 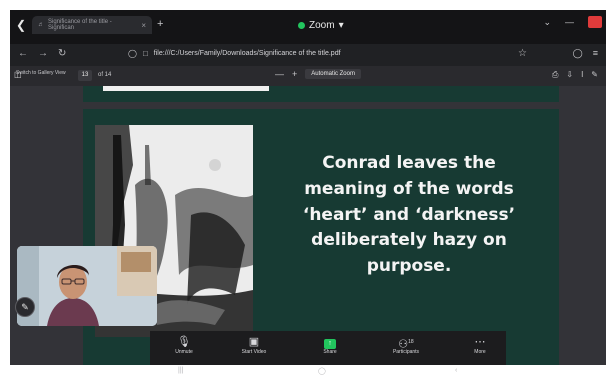 What do you see at coordinates (330, 342) in the screenshot?
I see `share-screen-icon: ↑` at bounding box center [330, 342].